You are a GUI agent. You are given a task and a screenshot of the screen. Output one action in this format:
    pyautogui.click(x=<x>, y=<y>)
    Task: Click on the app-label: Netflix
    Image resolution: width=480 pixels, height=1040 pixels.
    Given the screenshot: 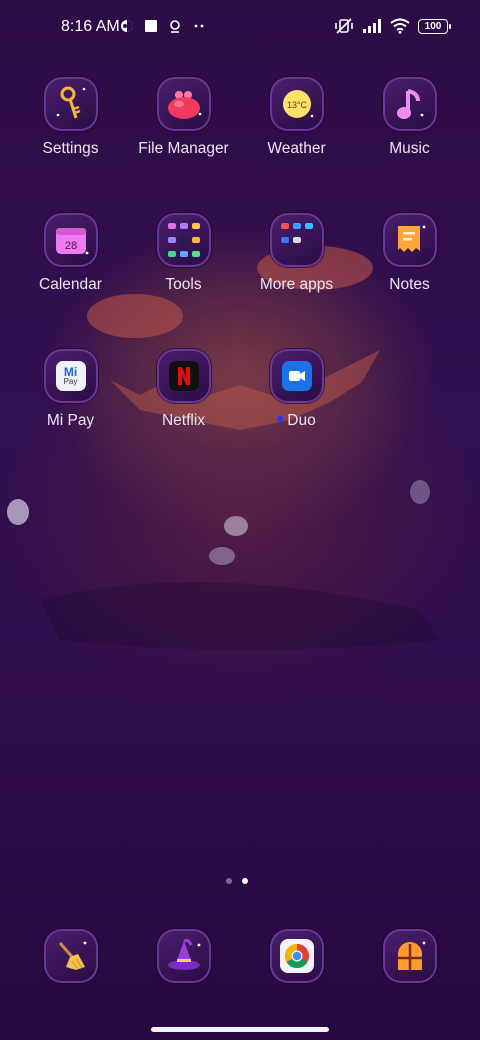 What is the action you would take?
    pyautogui.click(x=183, y=420)
    